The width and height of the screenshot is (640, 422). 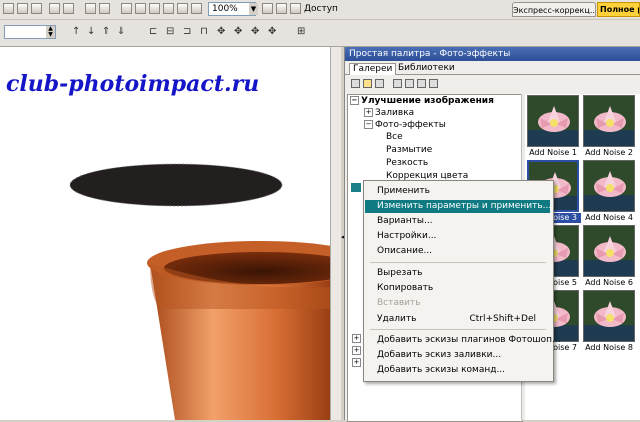 I want to click on access-icon, so click(x=295, y=8).